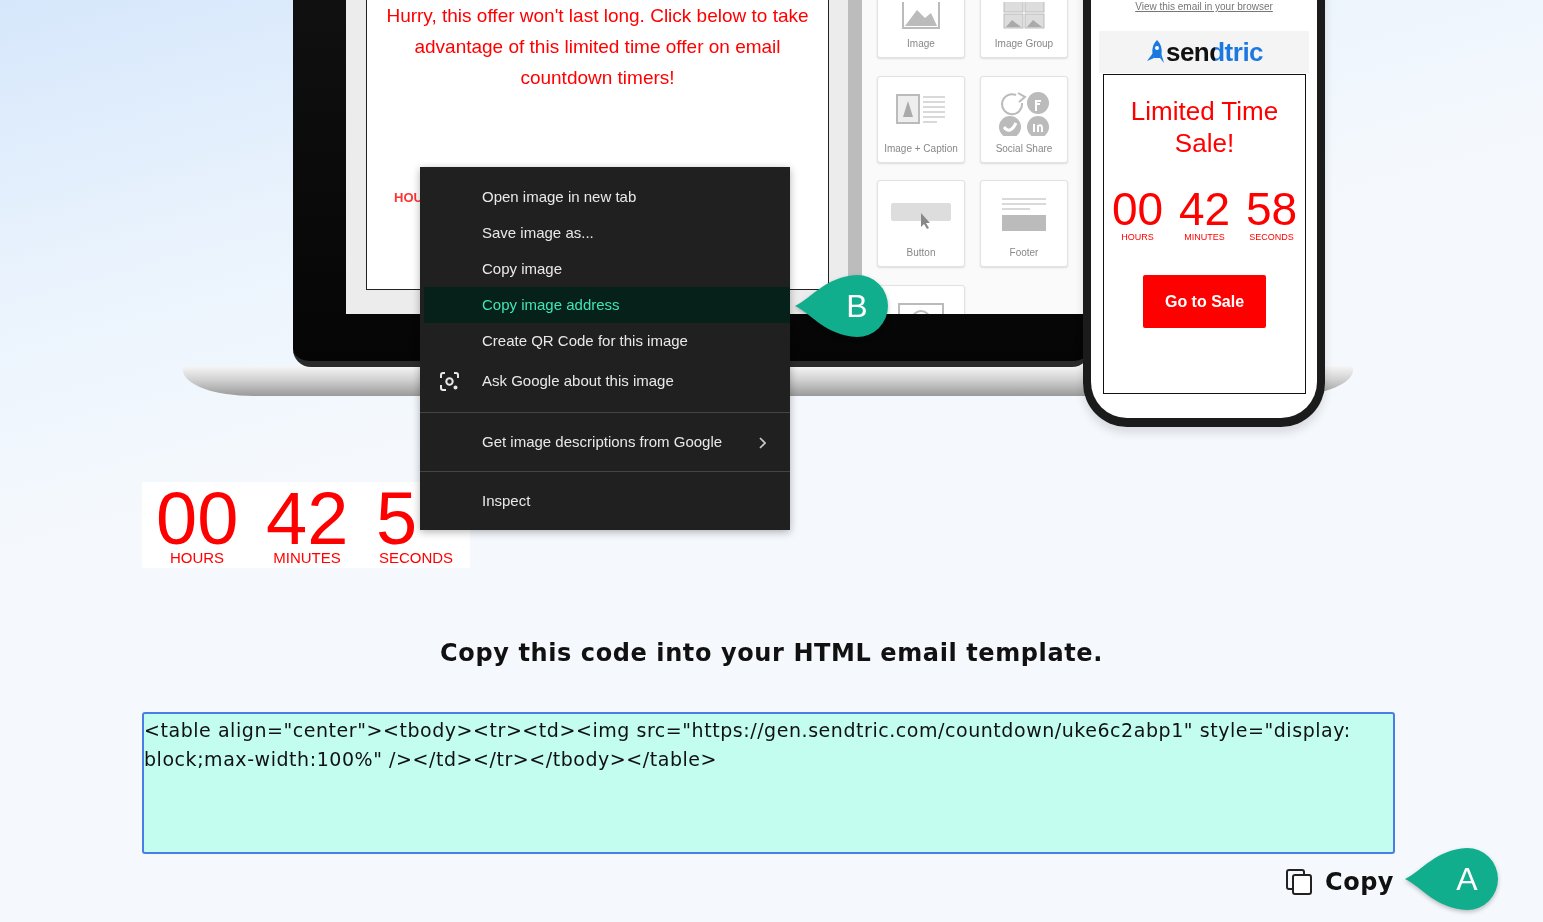 Image resolution: width=1543 pixels, height=922 pixels. What do you see at coordinates (921, 29) in the screenshot?
I see `block-tile: Image` at bounding box center [921, 29].